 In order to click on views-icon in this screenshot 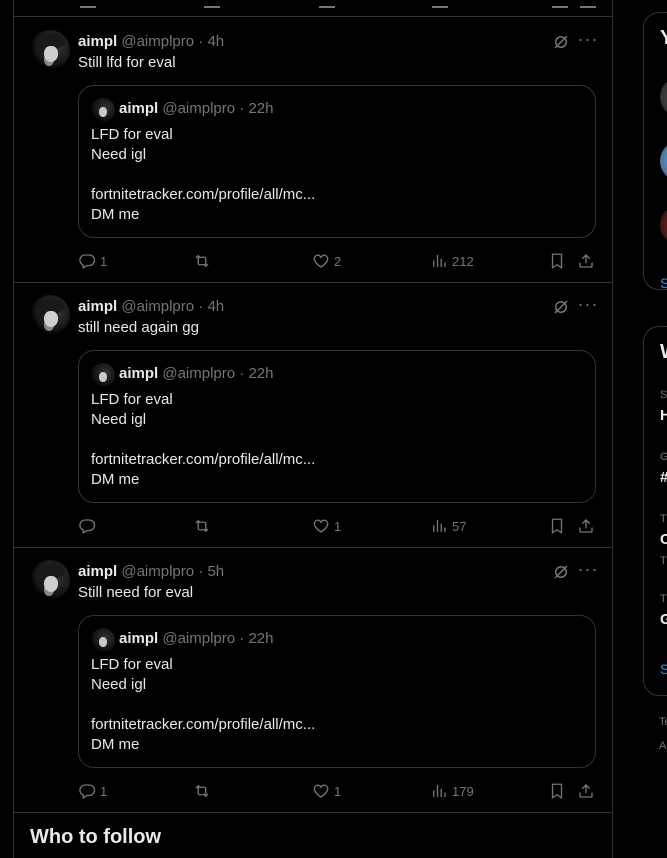, I will do `click(439, 526)`.